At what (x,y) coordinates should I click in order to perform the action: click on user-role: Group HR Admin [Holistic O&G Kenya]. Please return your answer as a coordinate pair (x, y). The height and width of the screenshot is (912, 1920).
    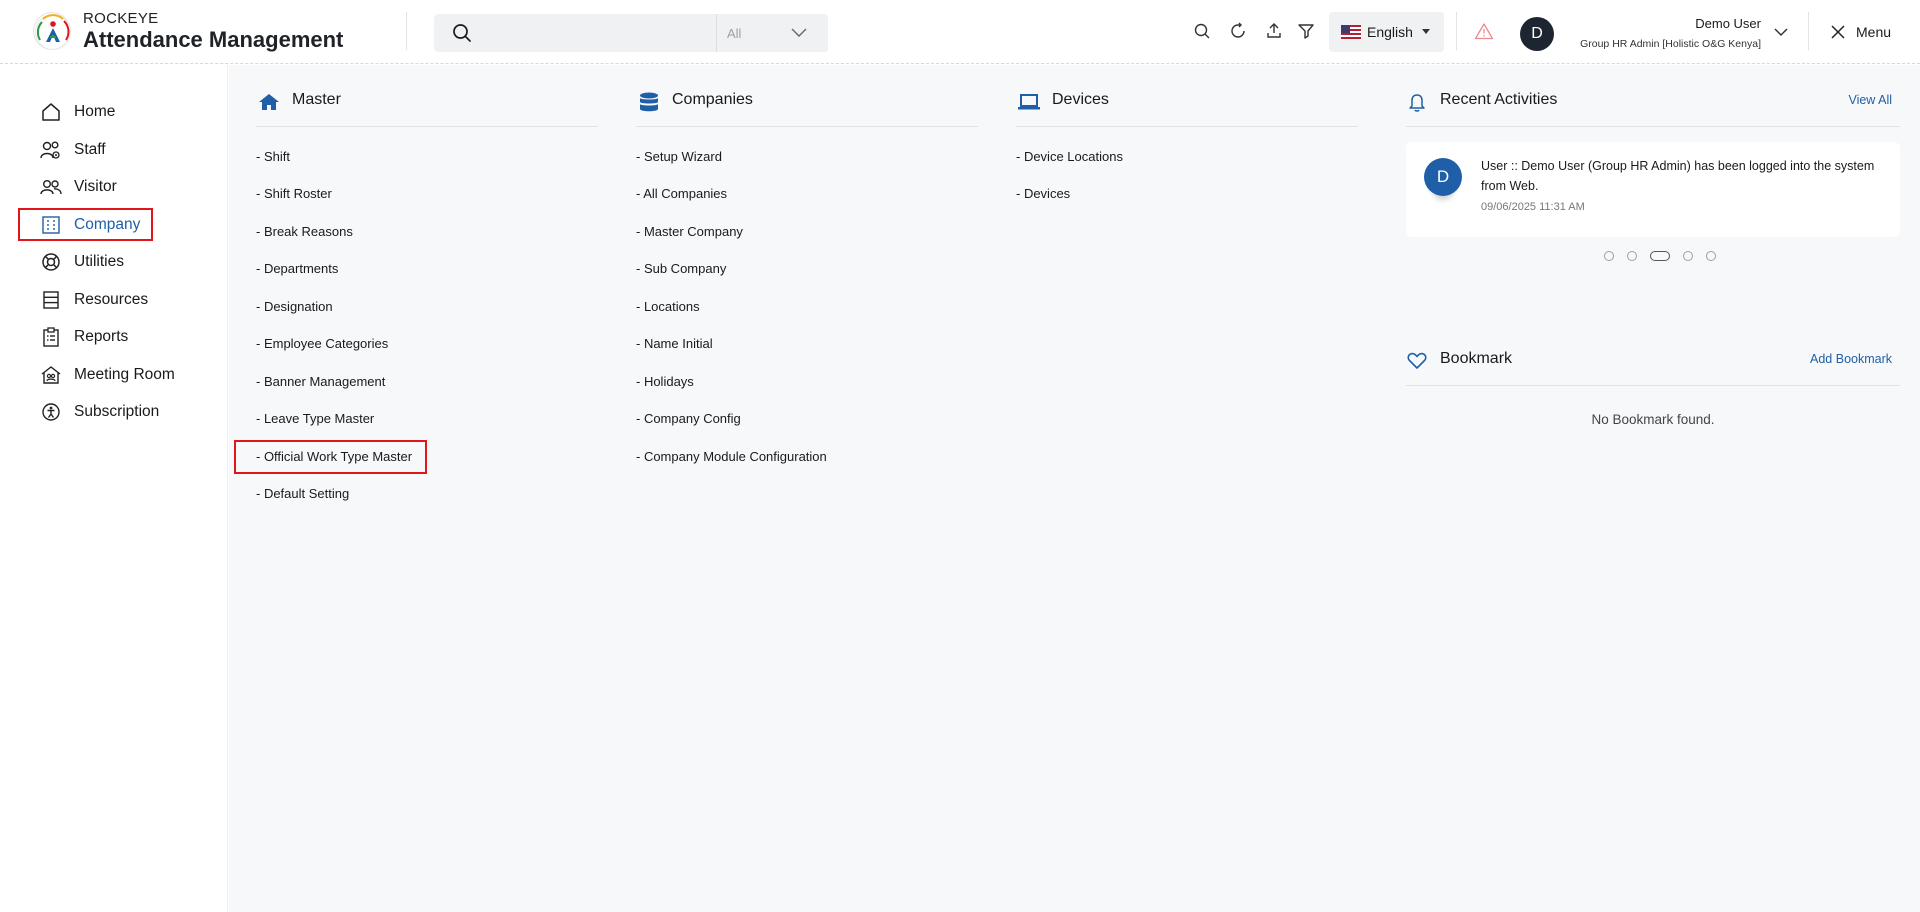
    Looking at the image, I should click on (1670, 44).